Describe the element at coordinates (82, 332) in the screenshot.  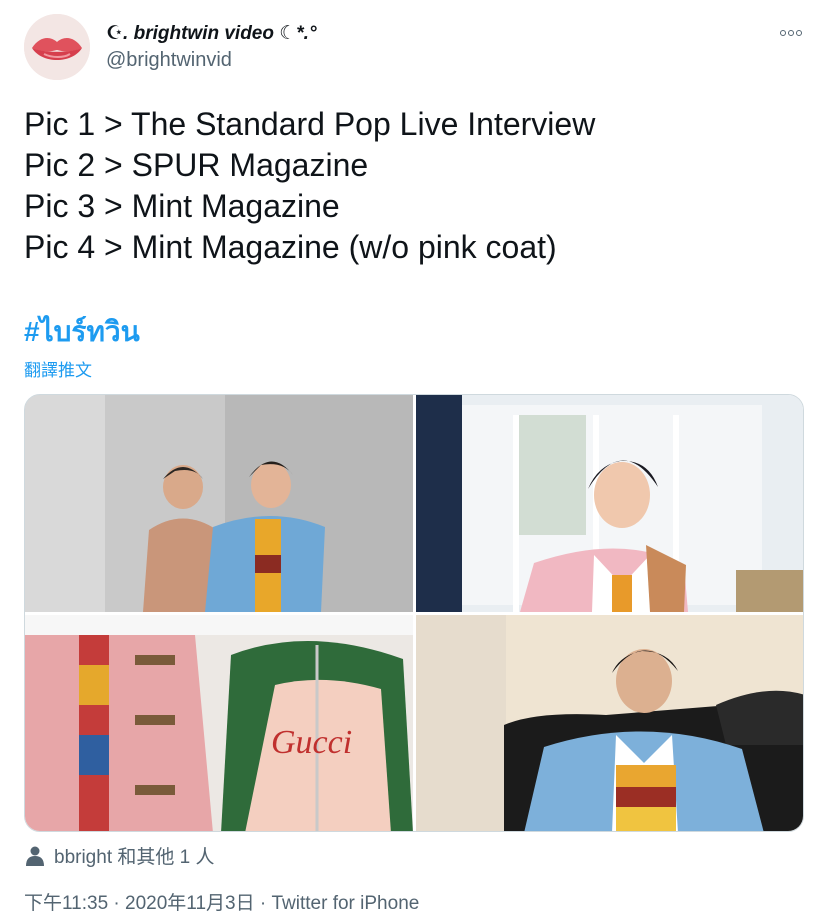
I see `hashtag-link: #ไบร์ทวิน` at that location.